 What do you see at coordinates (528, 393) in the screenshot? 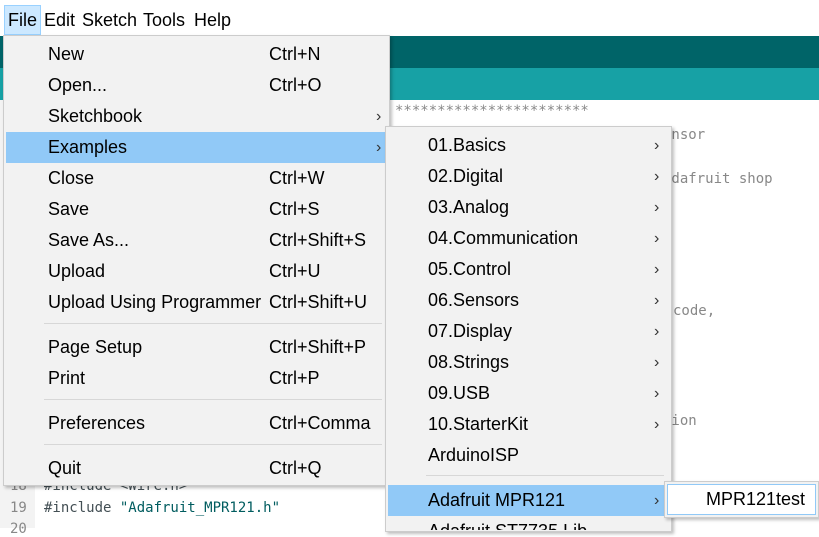
I see `submenu-item-usb: 09.USB ›` at bounding box center [528, 393].